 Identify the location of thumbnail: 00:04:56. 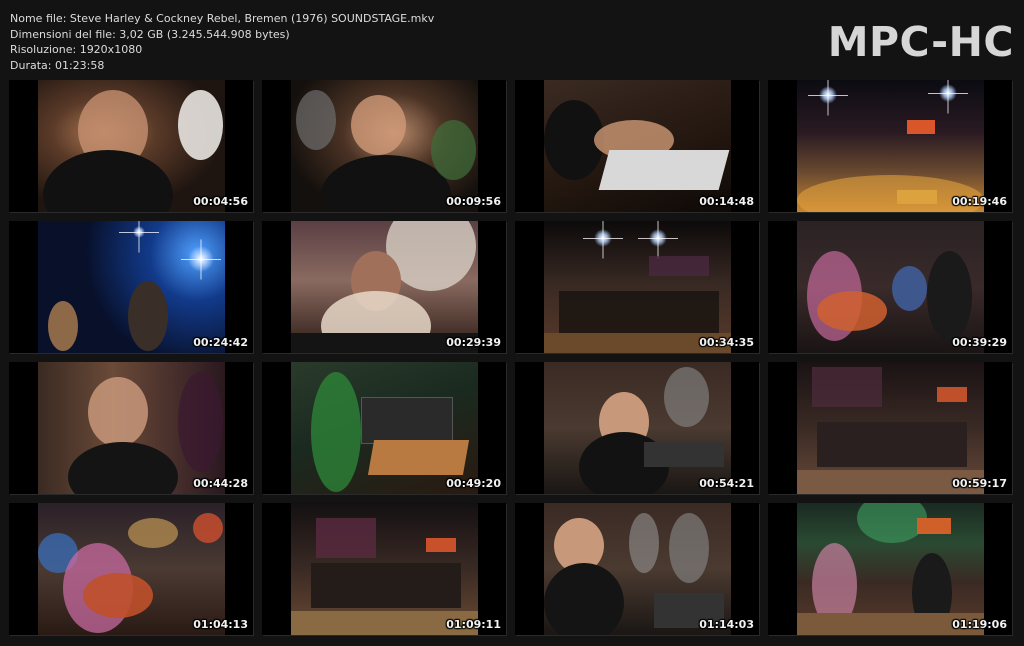
(131, 146).